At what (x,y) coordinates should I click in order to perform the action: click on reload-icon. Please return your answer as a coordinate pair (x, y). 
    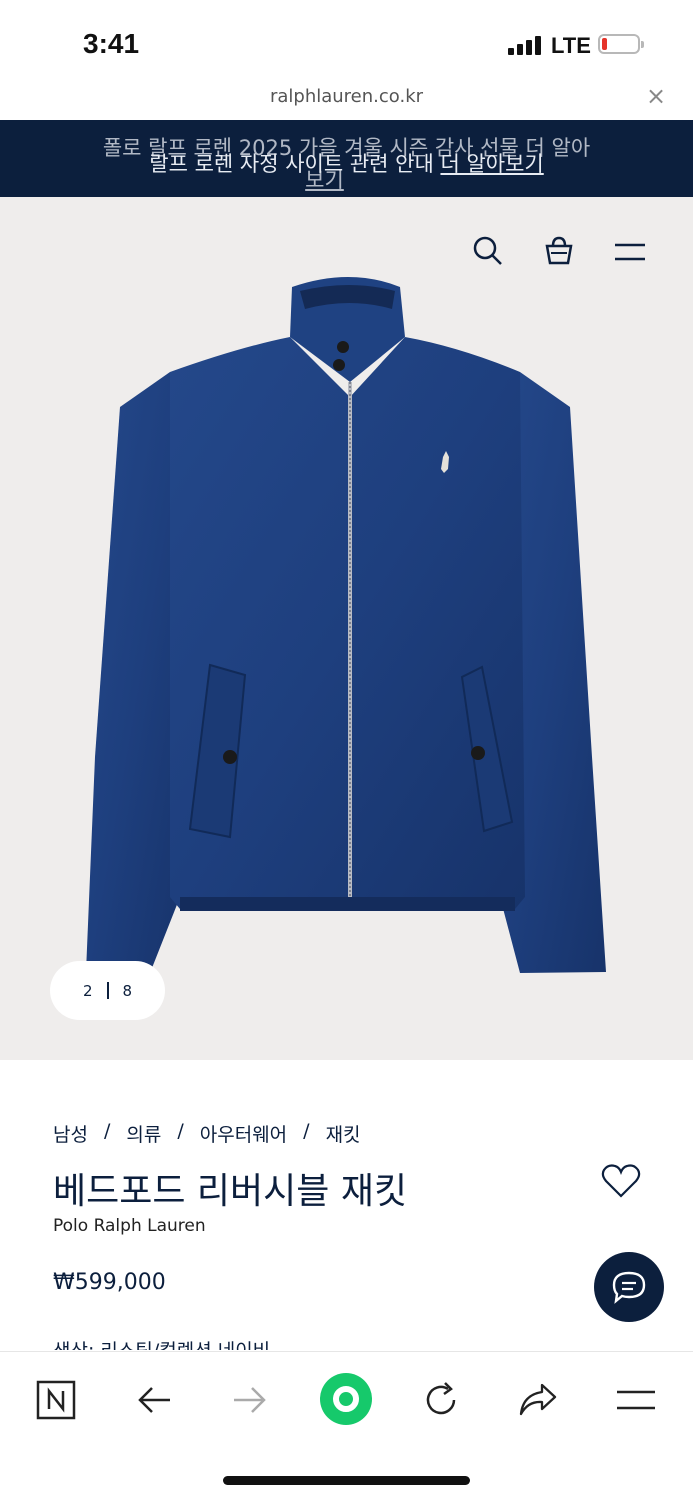
    Looking at the image, I should click on (441, 1400).